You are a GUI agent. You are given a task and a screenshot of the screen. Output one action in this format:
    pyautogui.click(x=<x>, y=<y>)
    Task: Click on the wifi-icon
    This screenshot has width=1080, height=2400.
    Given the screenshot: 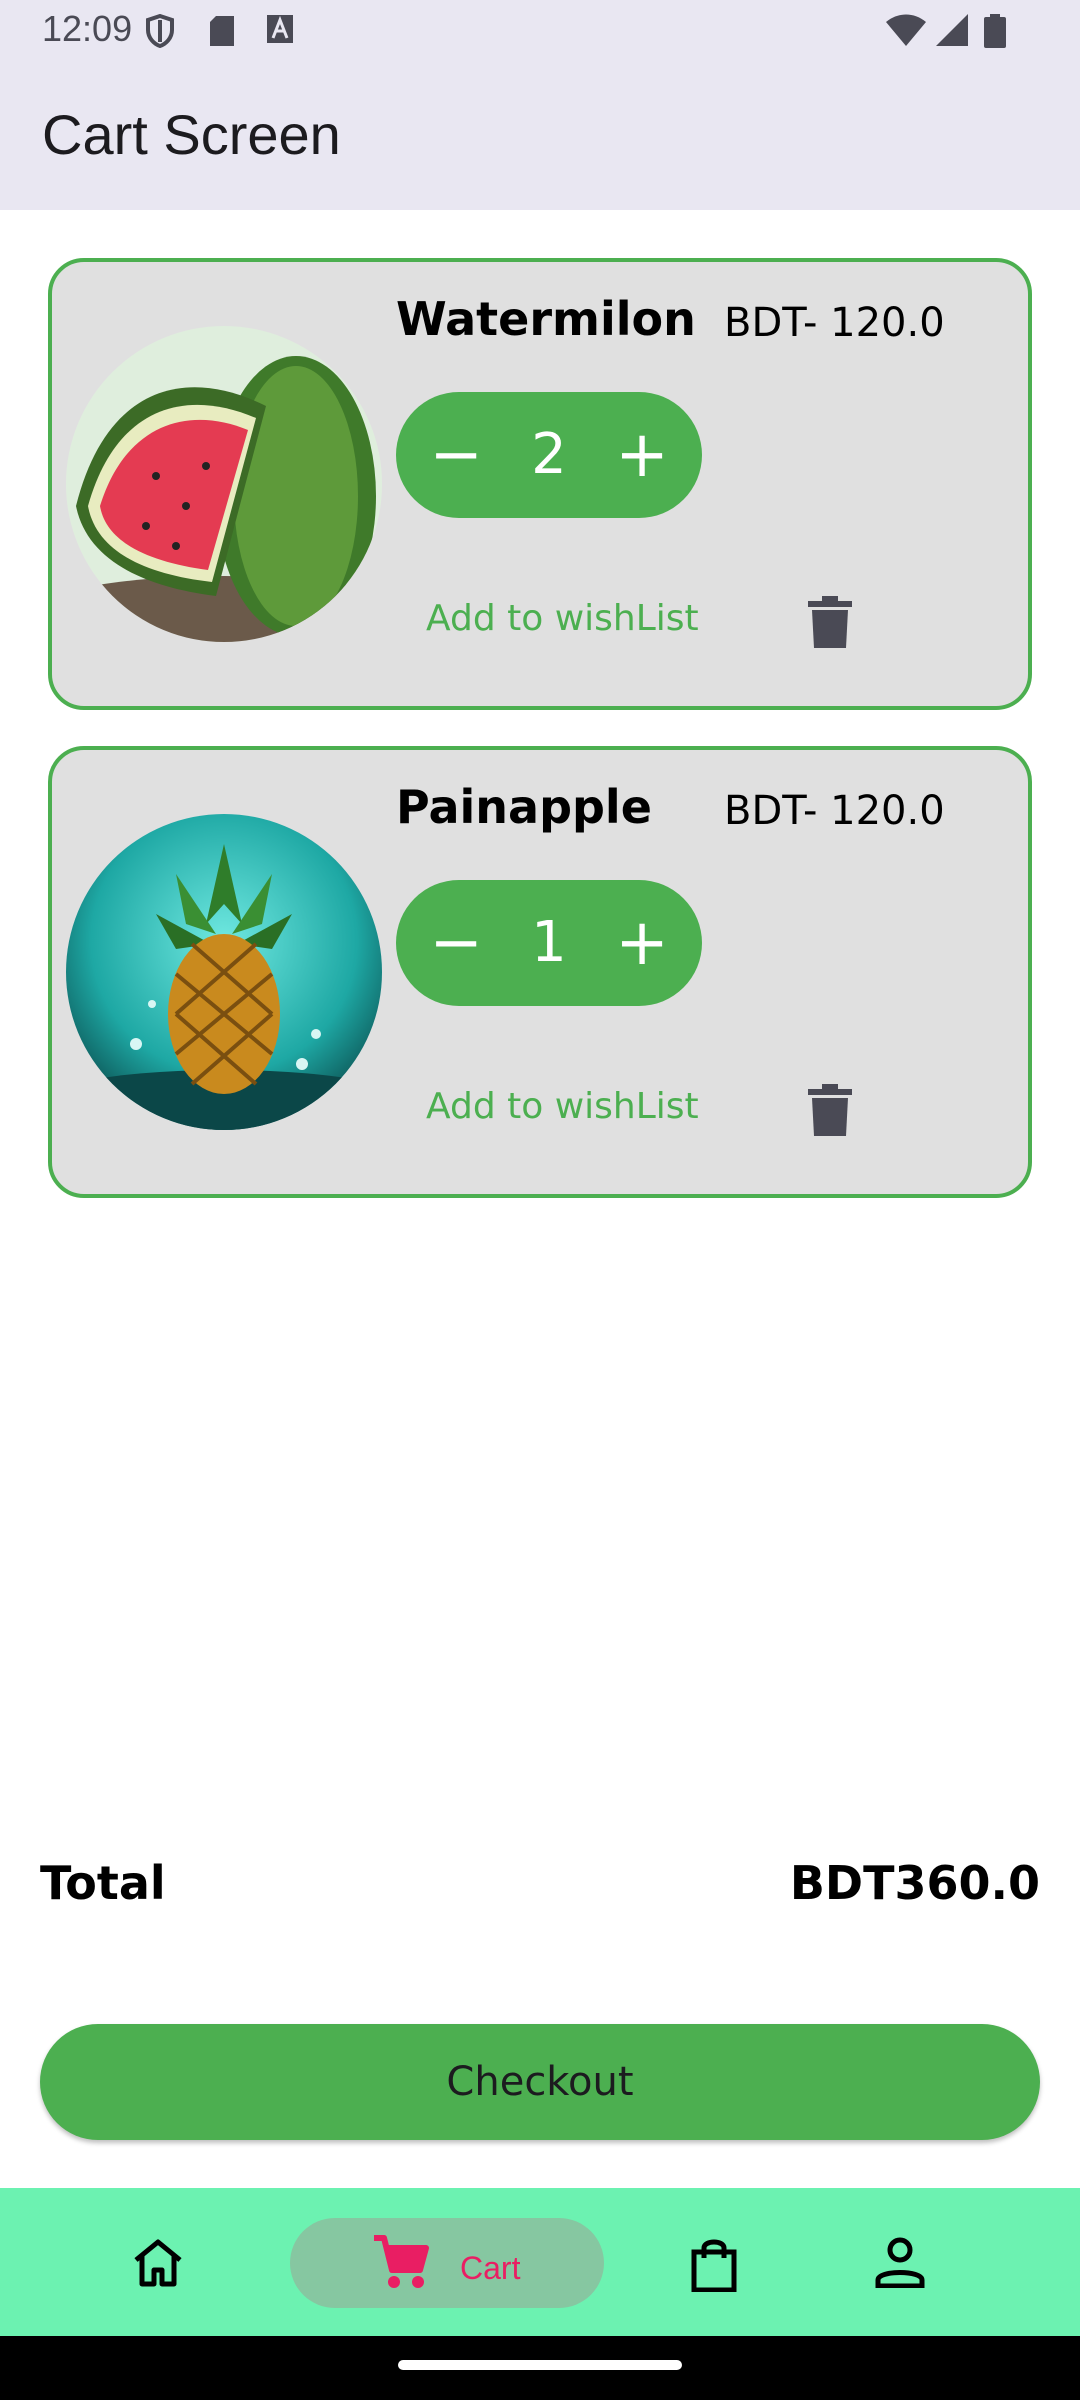 What is the action you would take?
    pyautogui.click(x=906, y=30)
    